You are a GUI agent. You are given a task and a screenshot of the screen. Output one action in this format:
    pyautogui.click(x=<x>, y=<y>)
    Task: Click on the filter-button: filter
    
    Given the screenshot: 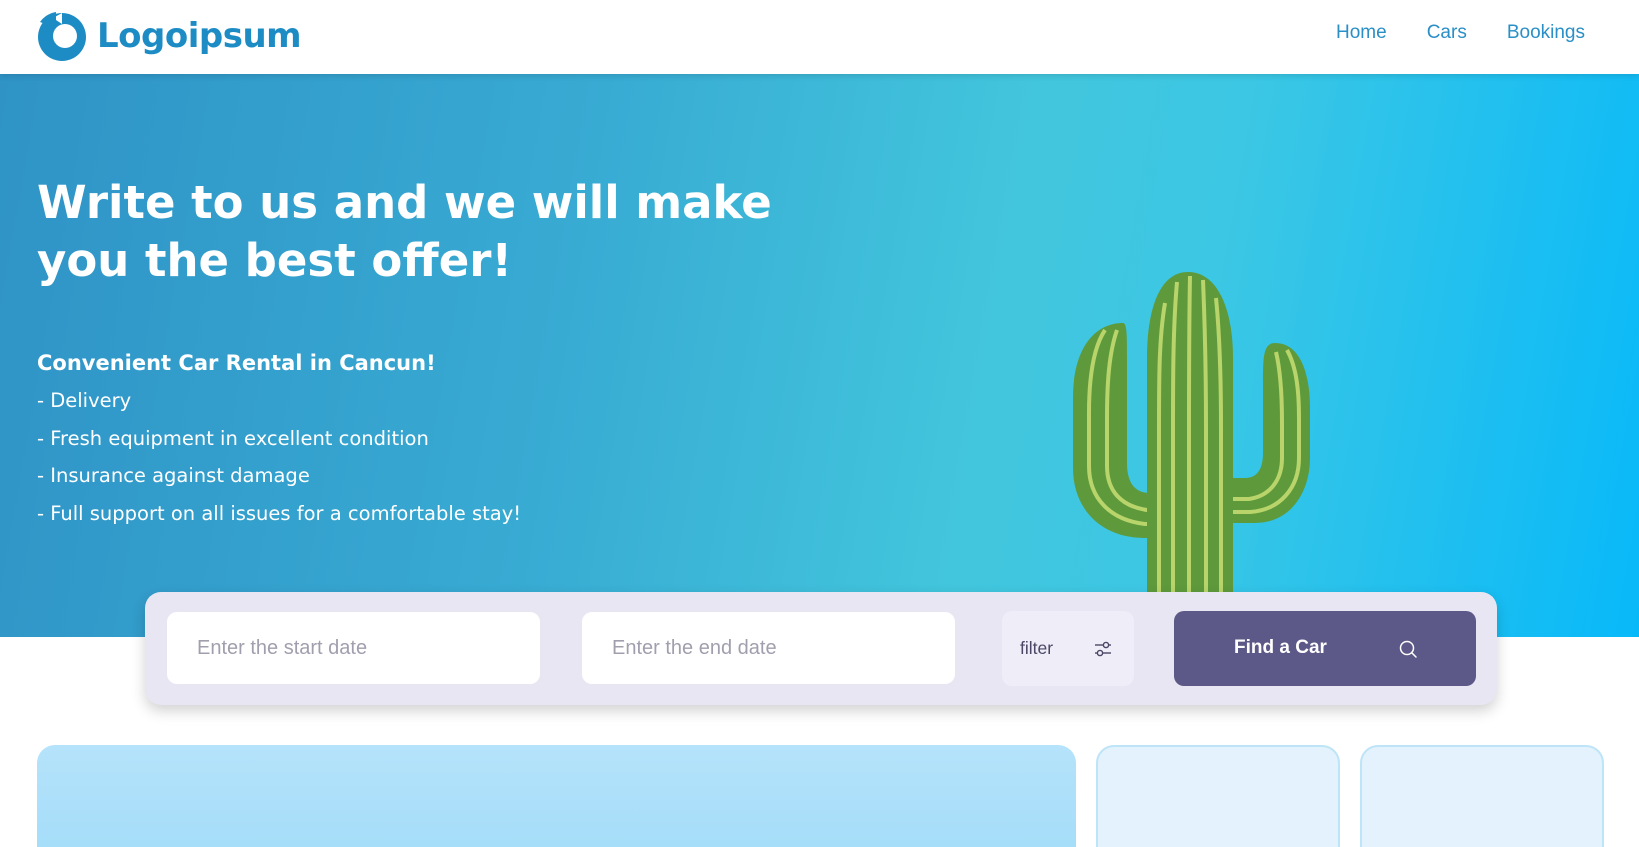 What is the action you would take?
    pyautogui.click(x=1068, y=648)
    